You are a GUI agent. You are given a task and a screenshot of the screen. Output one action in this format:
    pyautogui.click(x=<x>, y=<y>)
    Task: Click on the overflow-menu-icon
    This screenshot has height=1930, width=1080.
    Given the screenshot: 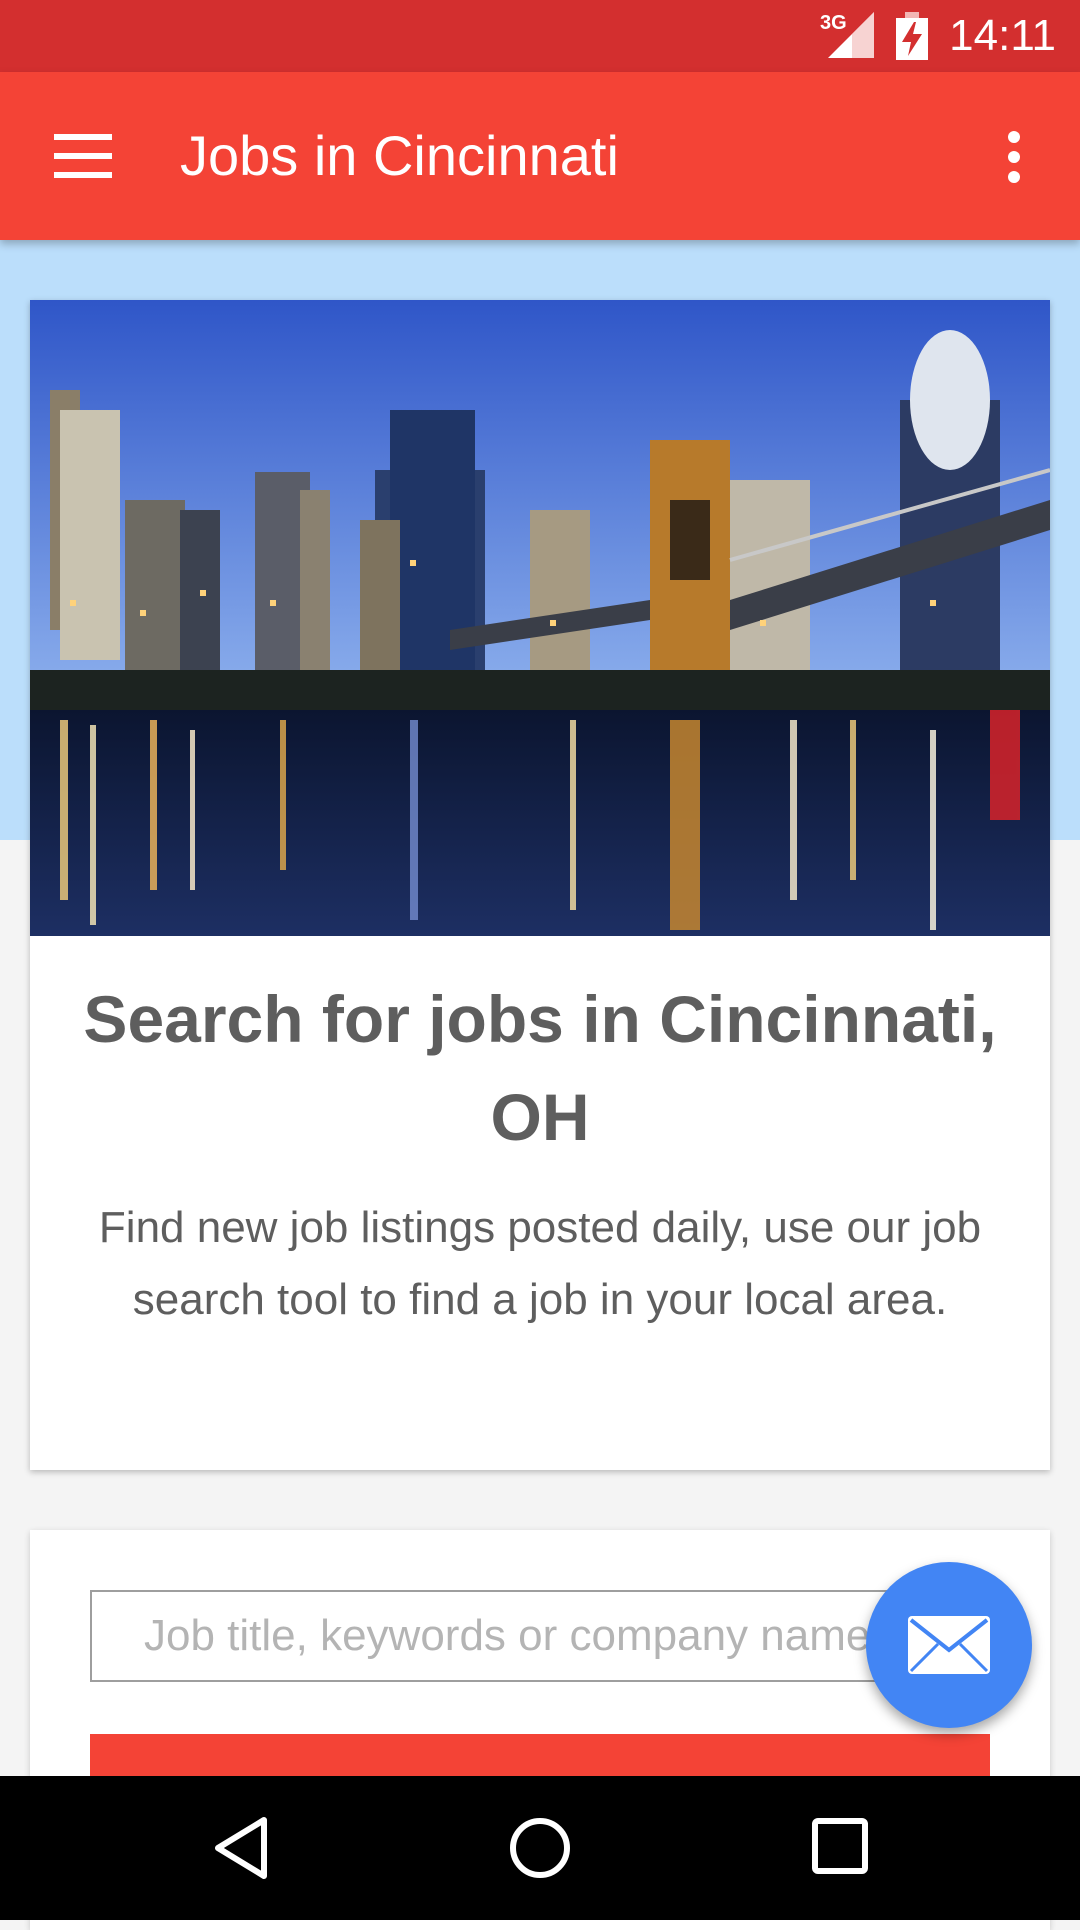 What is the action you would take?
    pyautogui.click(x=1014, y=157)
    